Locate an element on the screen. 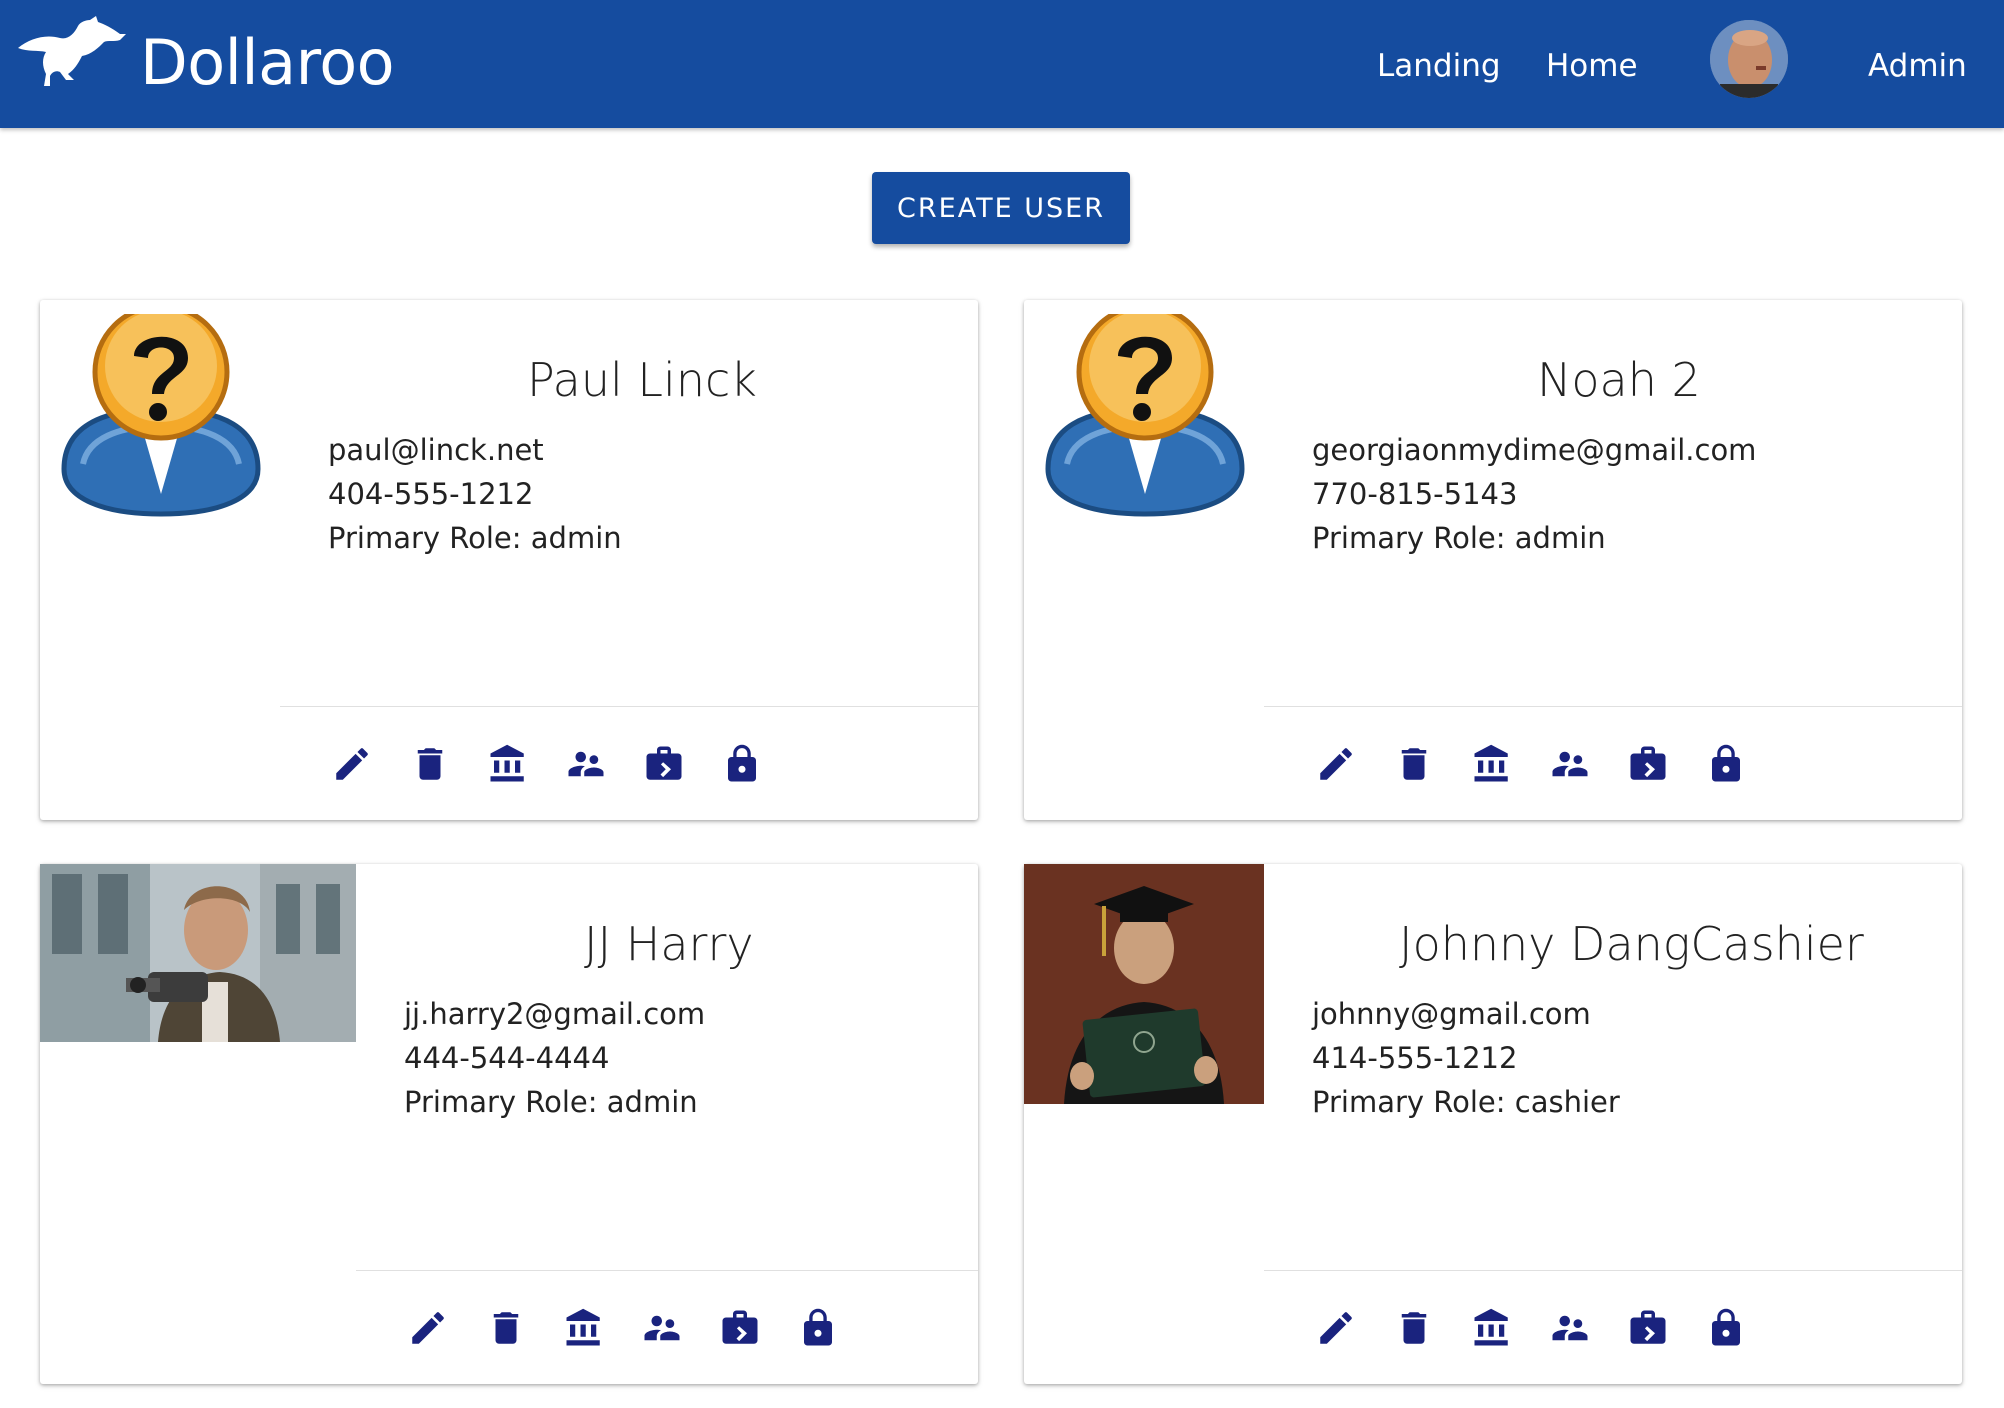  user-phone: 414-555-1212 is located at coordinates (1415, 1058).